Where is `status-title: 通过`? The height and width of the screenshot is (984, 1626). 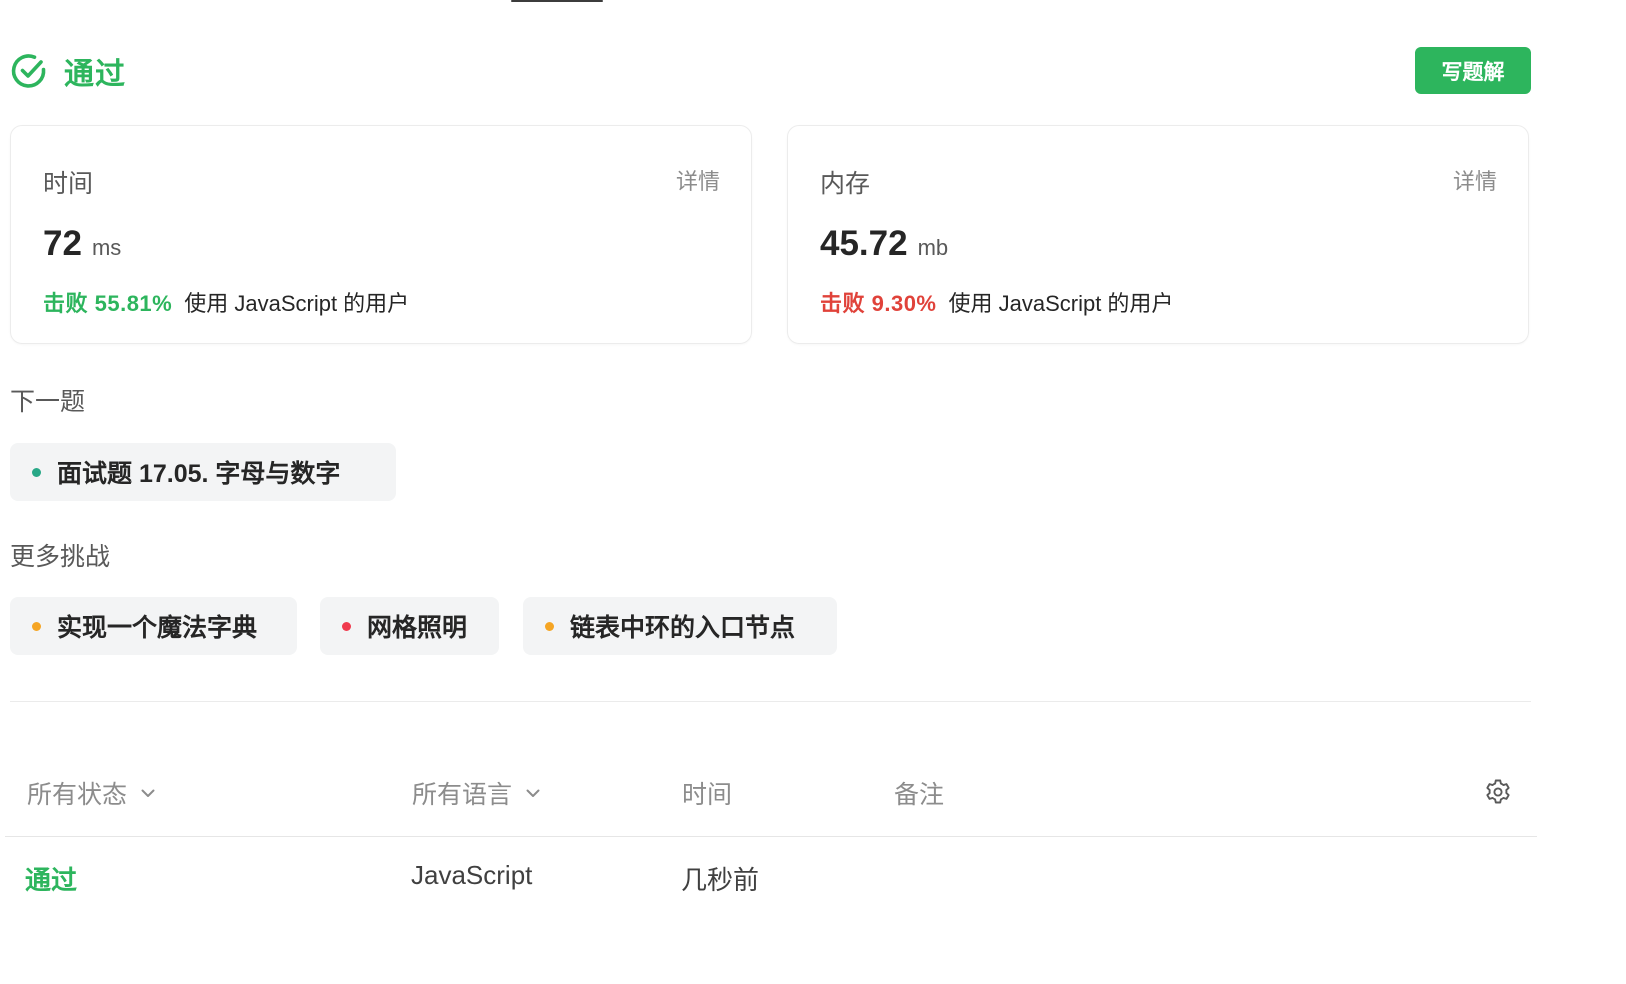 status-title: 通过 is located at coordinates (95, 74).